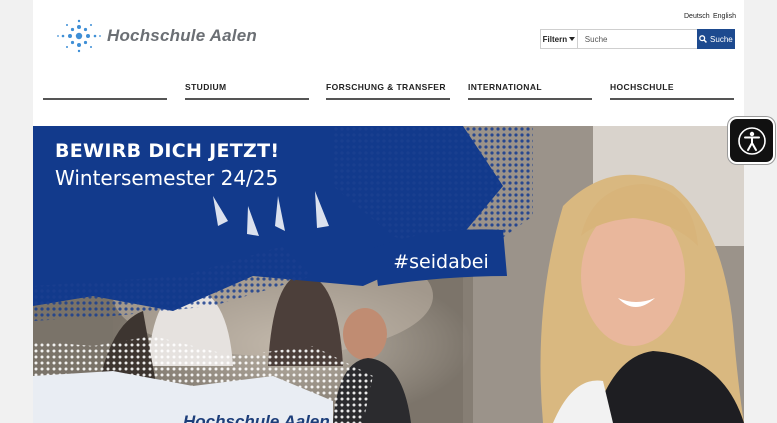  I want to click on accessibility-icon, so click(751, 140).